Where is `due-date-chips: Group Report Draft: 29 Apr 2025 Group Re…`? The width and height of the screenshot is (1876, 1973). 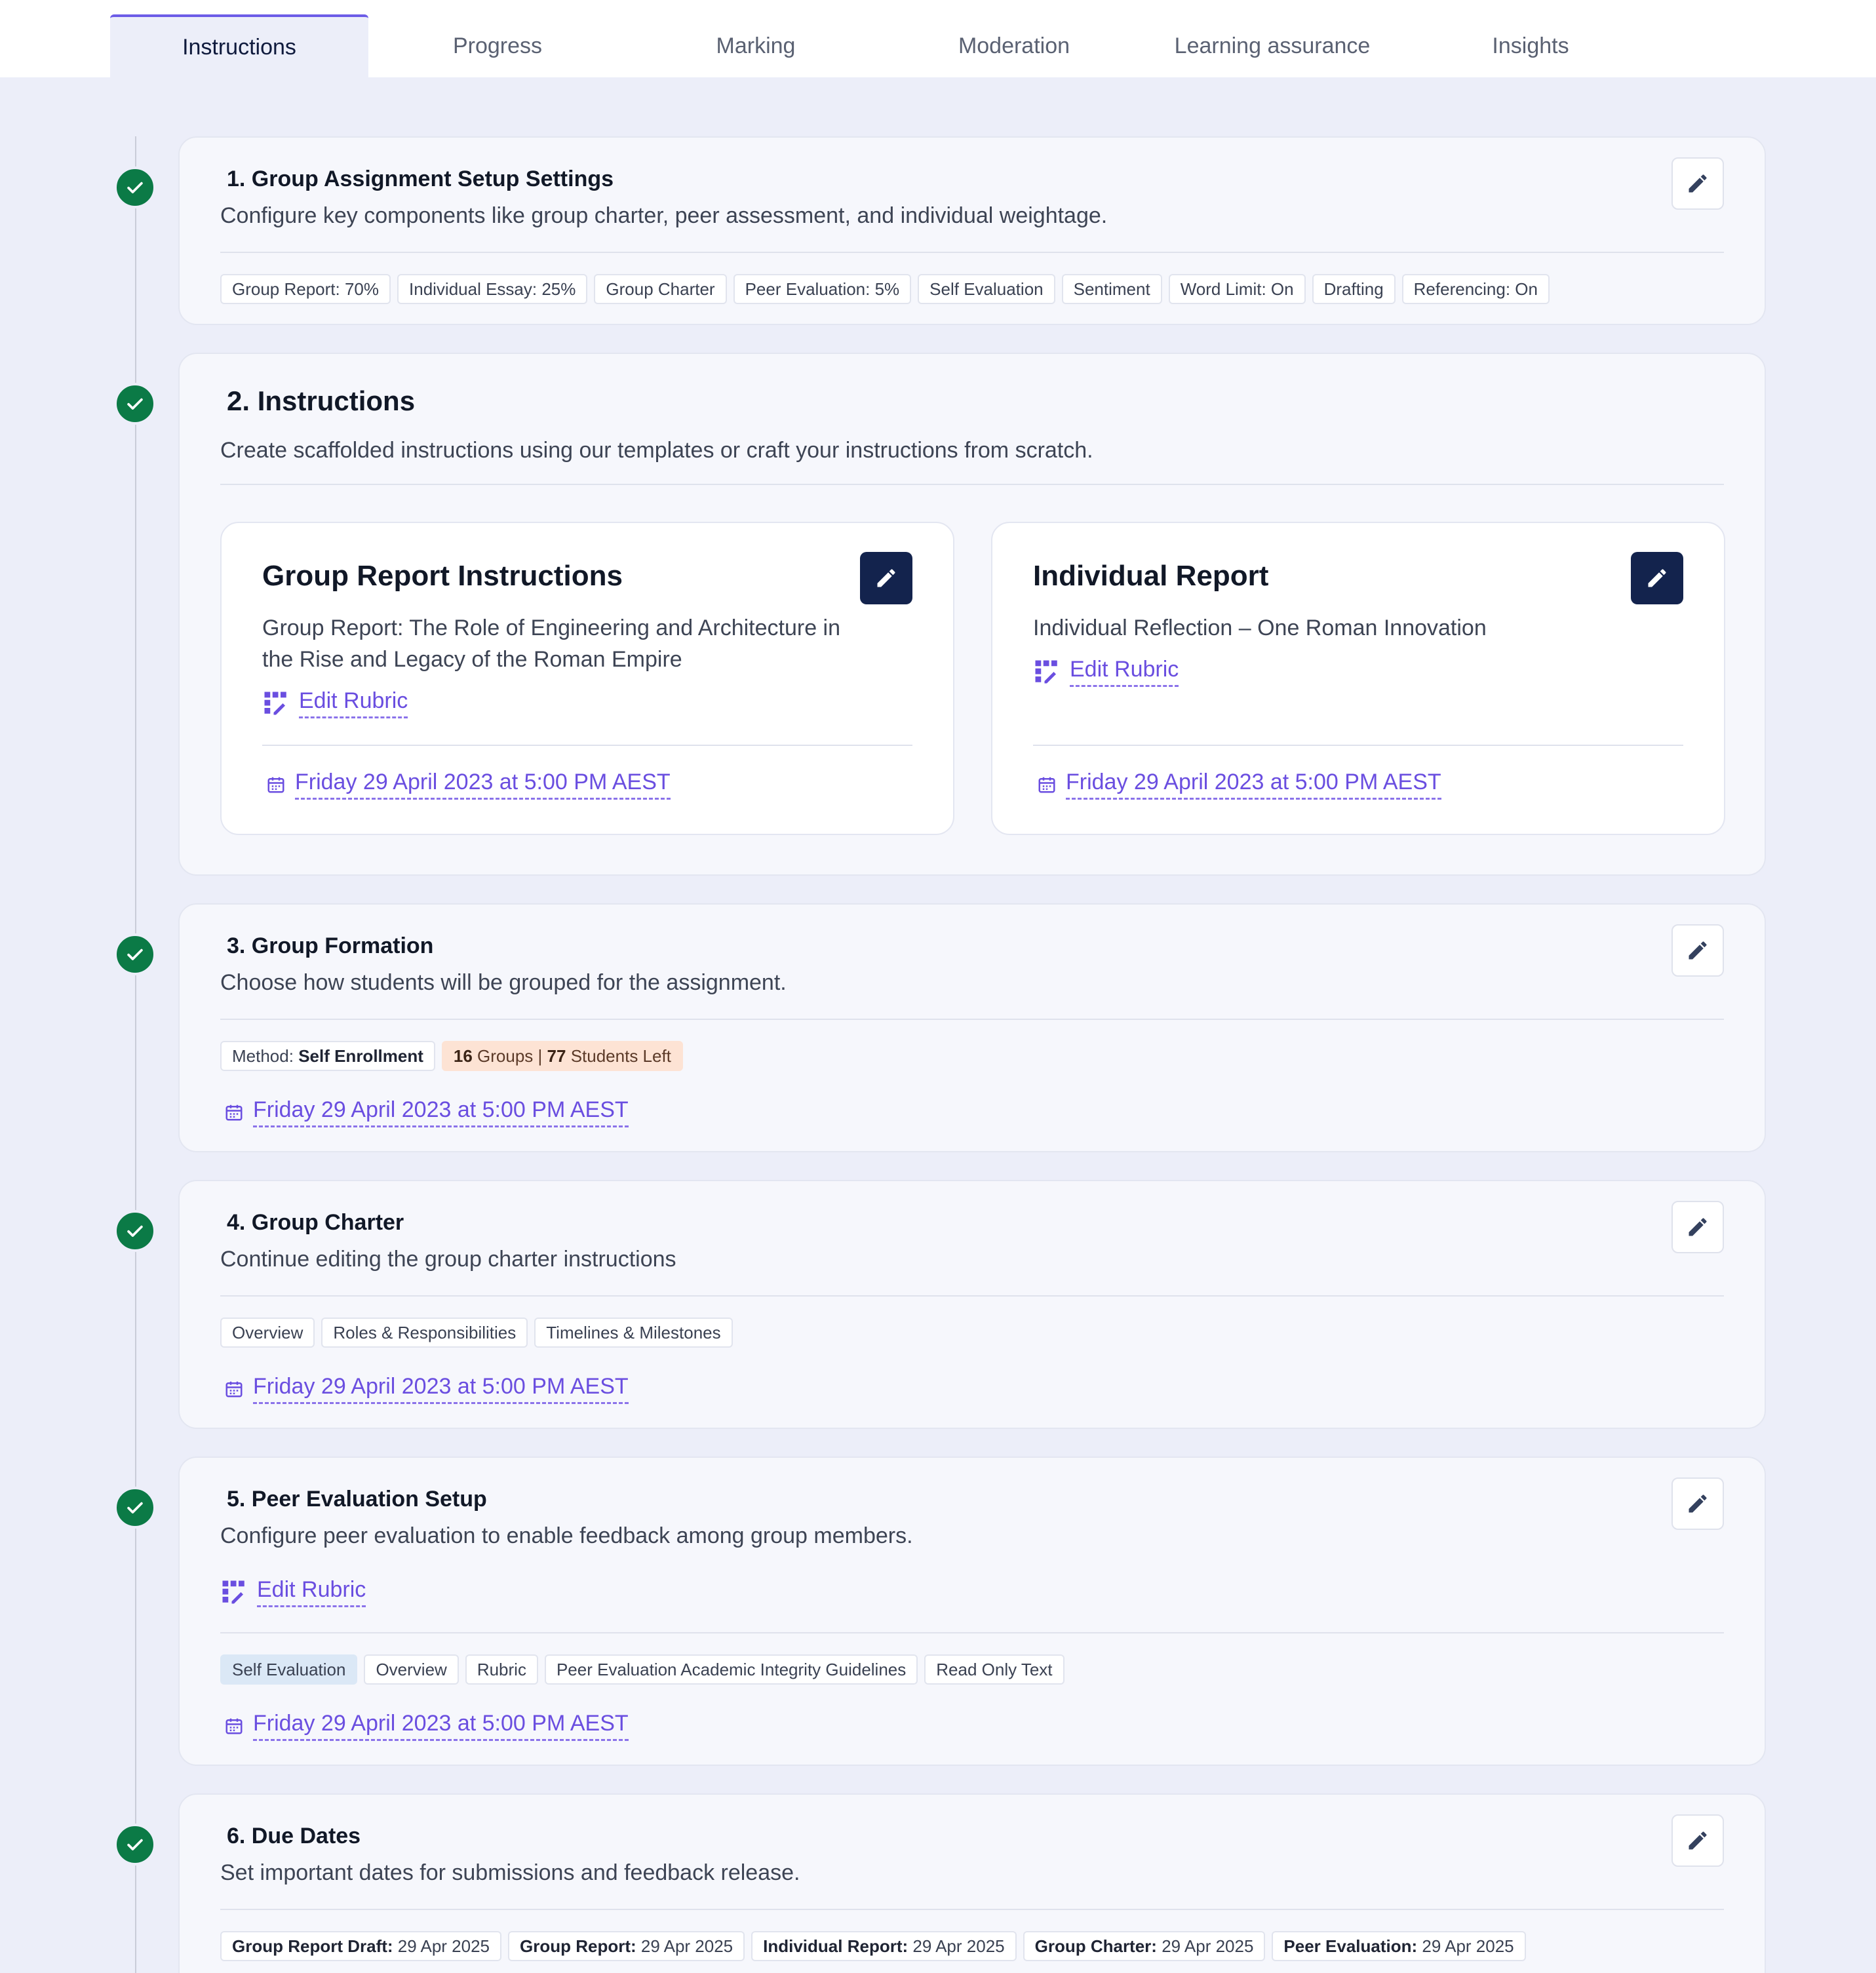
due-date-chips: Group Report Draft: 29 Apr 2025 Group Re… is located at coordinates (873, 1946).